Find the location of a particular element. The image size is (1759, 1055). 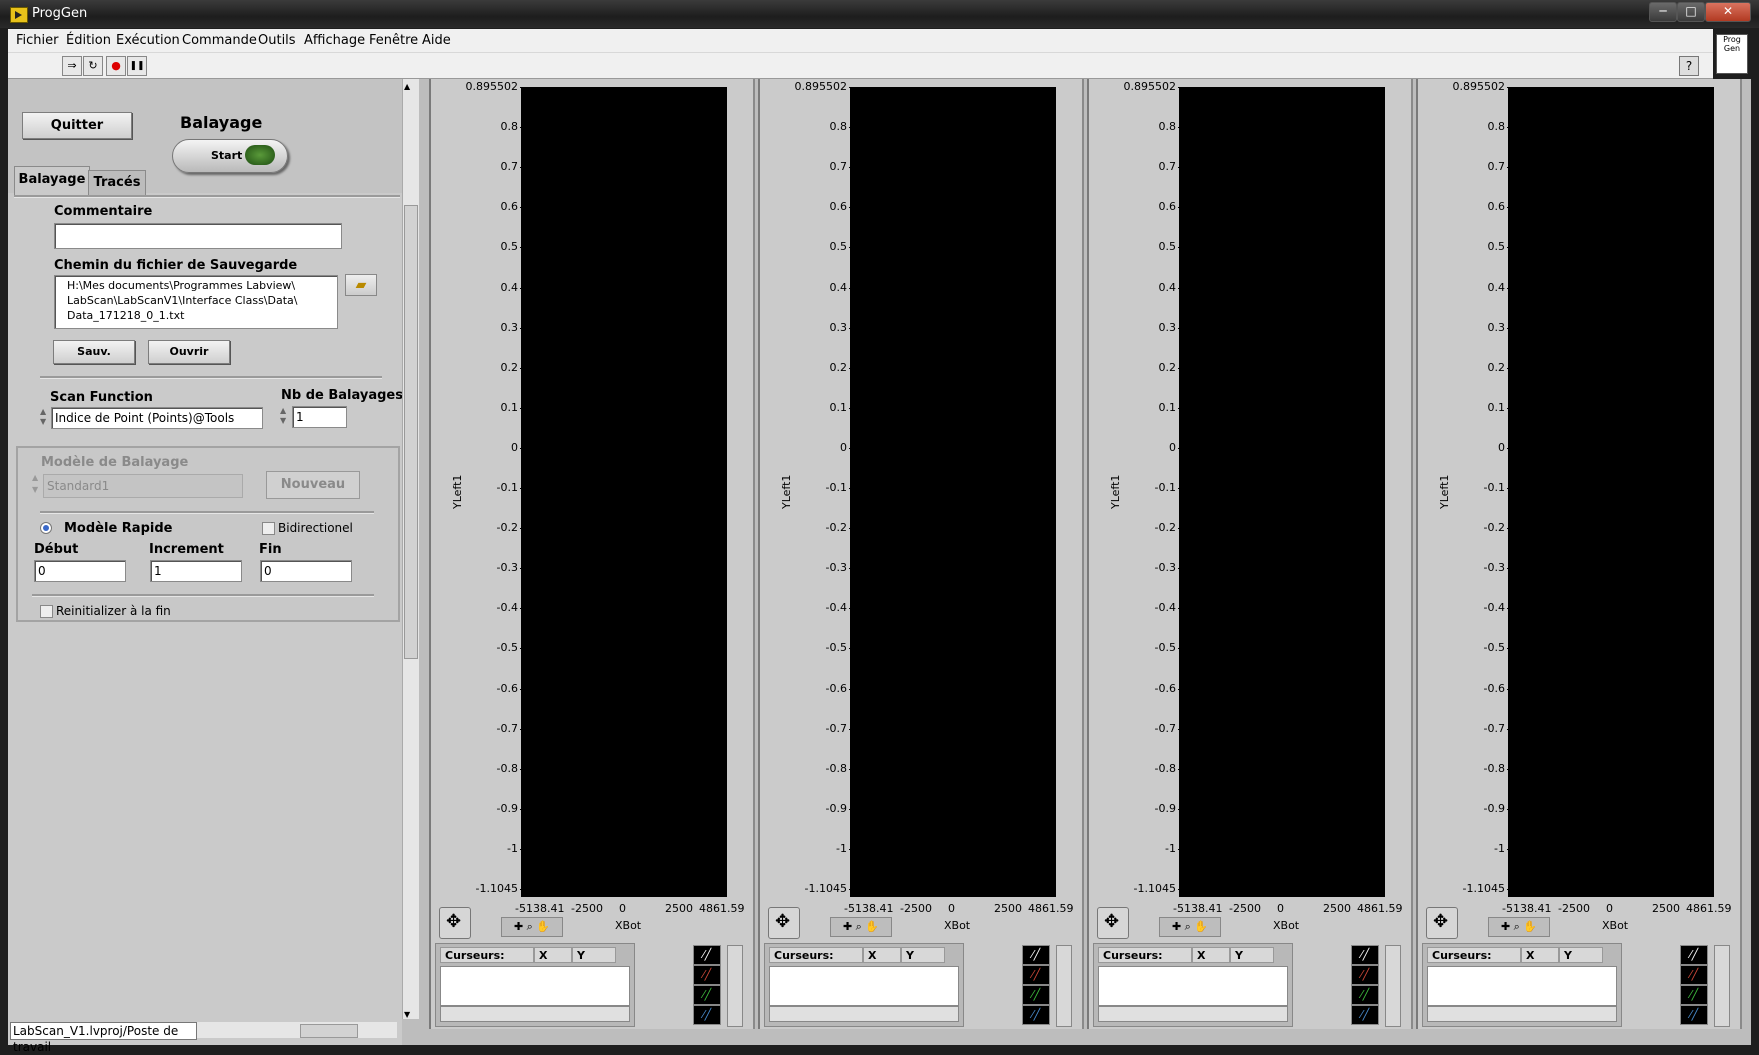

minimize-button: ─ is located at coordinates (1663, 12).